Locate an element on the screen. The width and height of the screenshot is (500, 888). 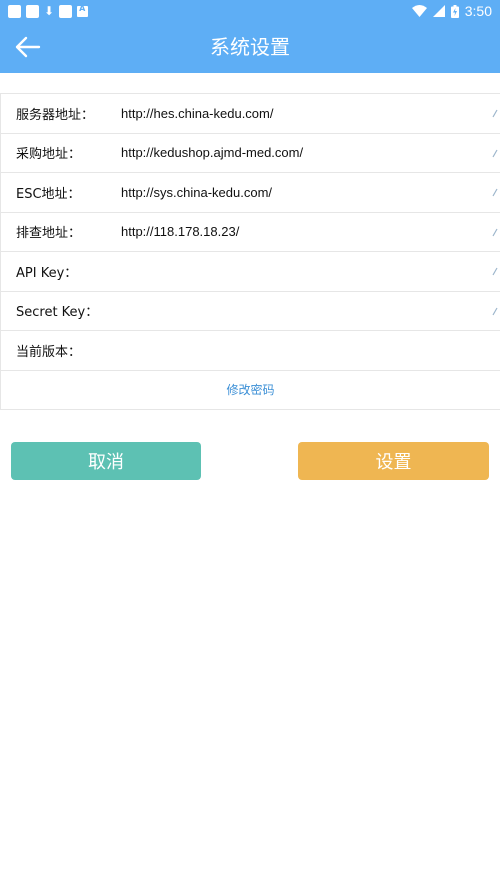
inspection-address-input is located at coordinates (300, 232).